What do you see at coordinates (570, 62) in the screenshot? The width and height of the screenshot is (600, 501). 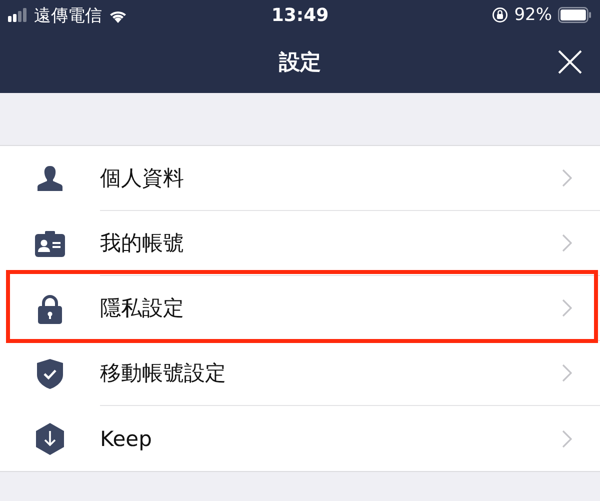 I see `close-icon` at bounding box center [570, 62].